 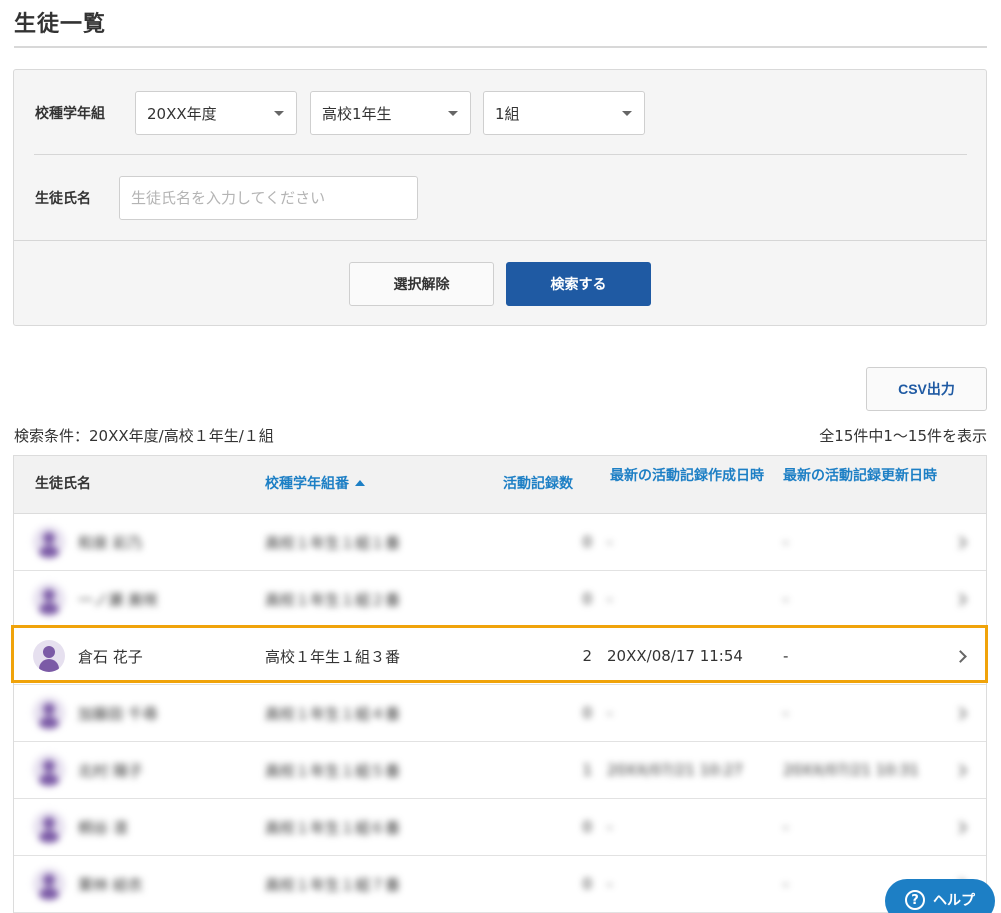 What do you see at coordinates (63, 484) in the screenshot?
I see `header-student-name: 生徒氏名` at bounding box center [63, 484].